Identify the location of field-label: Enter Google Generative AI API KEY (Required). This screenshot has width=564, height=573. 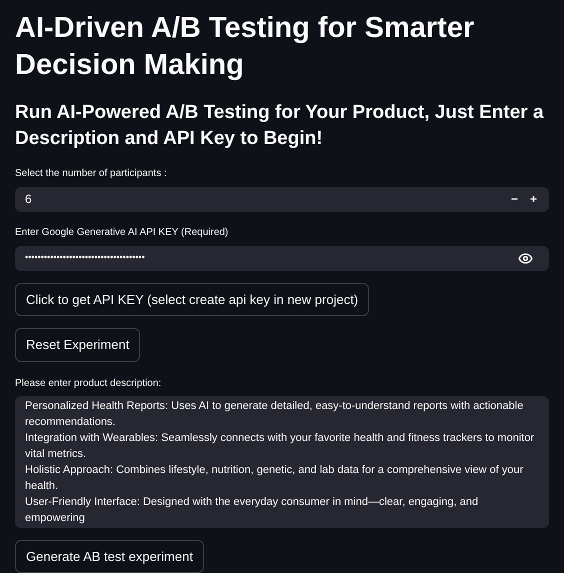
(122, 233).